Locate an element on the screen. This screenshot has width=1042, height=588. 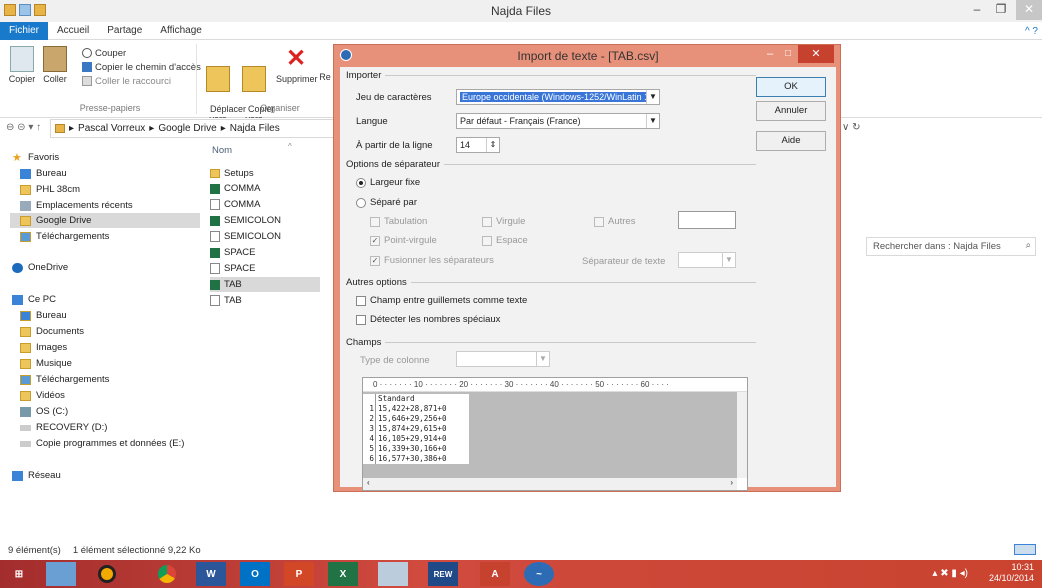
tab-affichage: Affichage is located at coordinates (181, 31).